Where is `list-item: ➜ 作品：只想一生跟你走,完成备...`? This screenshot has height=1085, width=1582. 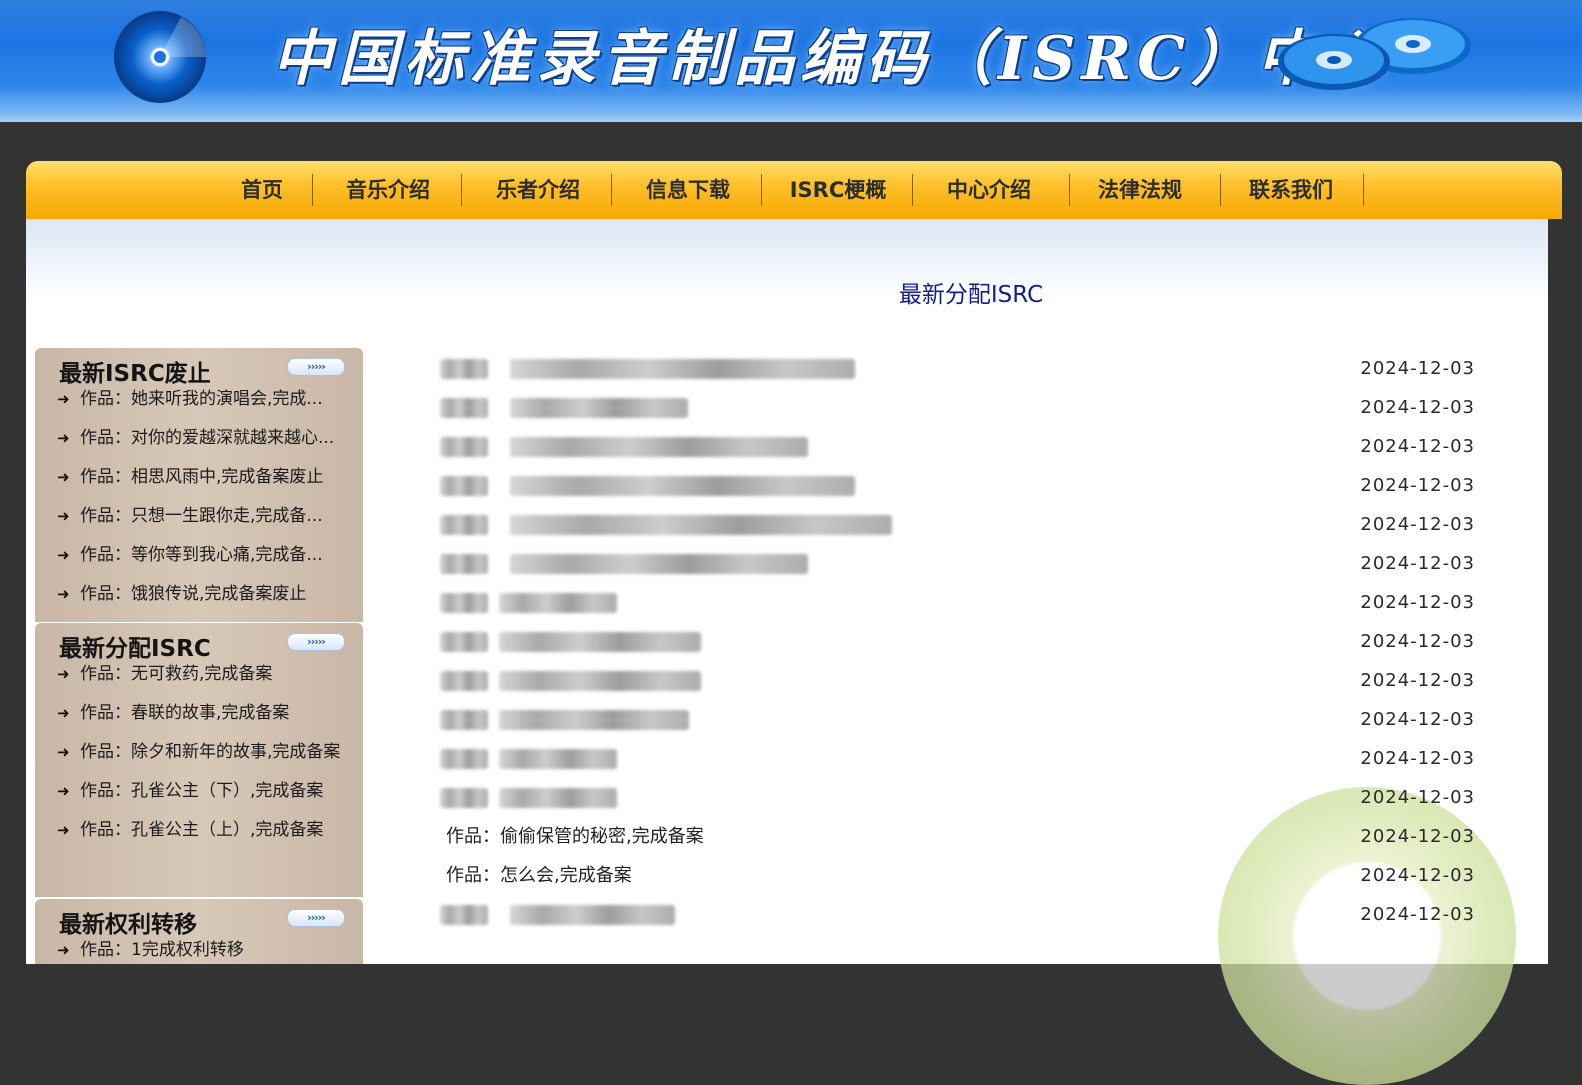 list-item: ➜ 作品：只想一生跟你走,完成备... is located at coordinates (199, 522).